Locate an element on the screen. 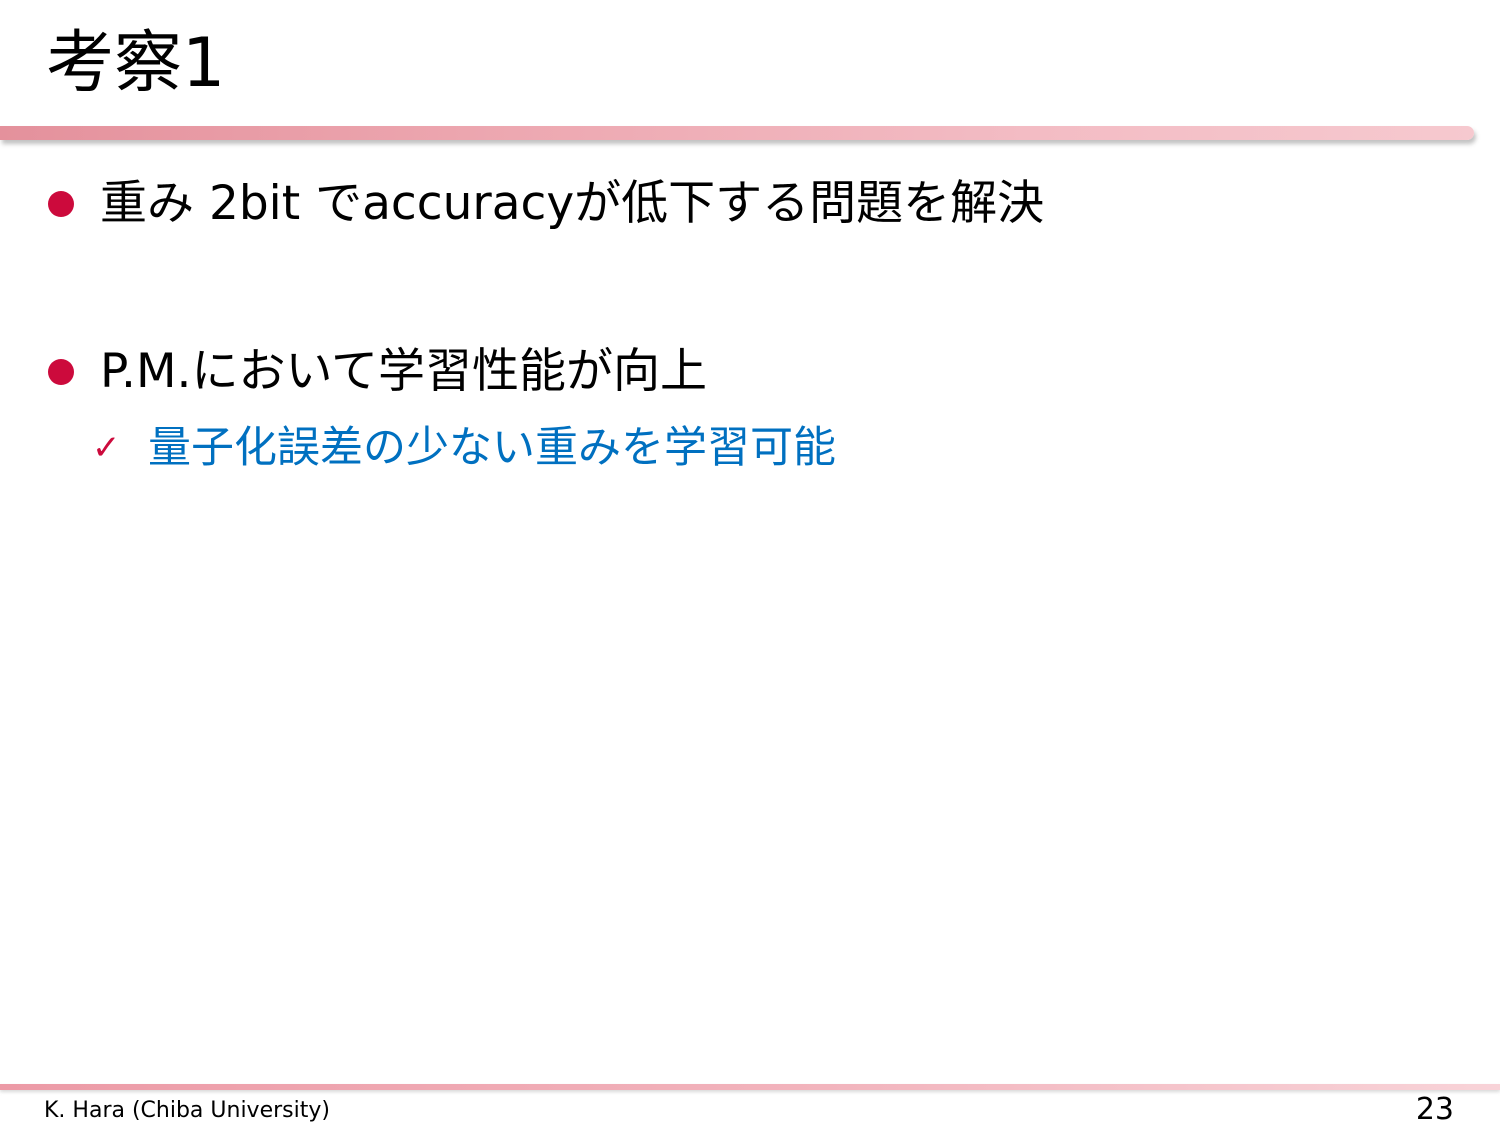 This screenshot has width=1500, height=1128. page-number: 23 is located at coordinates (1434, 1109).